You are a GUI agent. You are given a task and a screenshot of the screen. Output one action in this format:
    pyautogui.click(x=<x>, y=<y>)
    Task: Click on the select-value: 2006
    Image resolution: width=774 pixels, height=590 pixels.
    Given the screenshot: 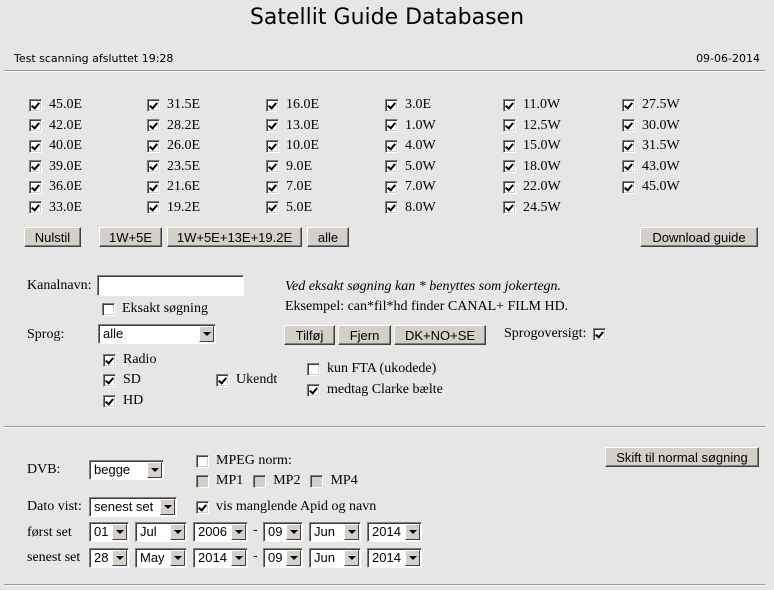 What is the action you would take?
    pyautogui.click(x=212, y=531)
    